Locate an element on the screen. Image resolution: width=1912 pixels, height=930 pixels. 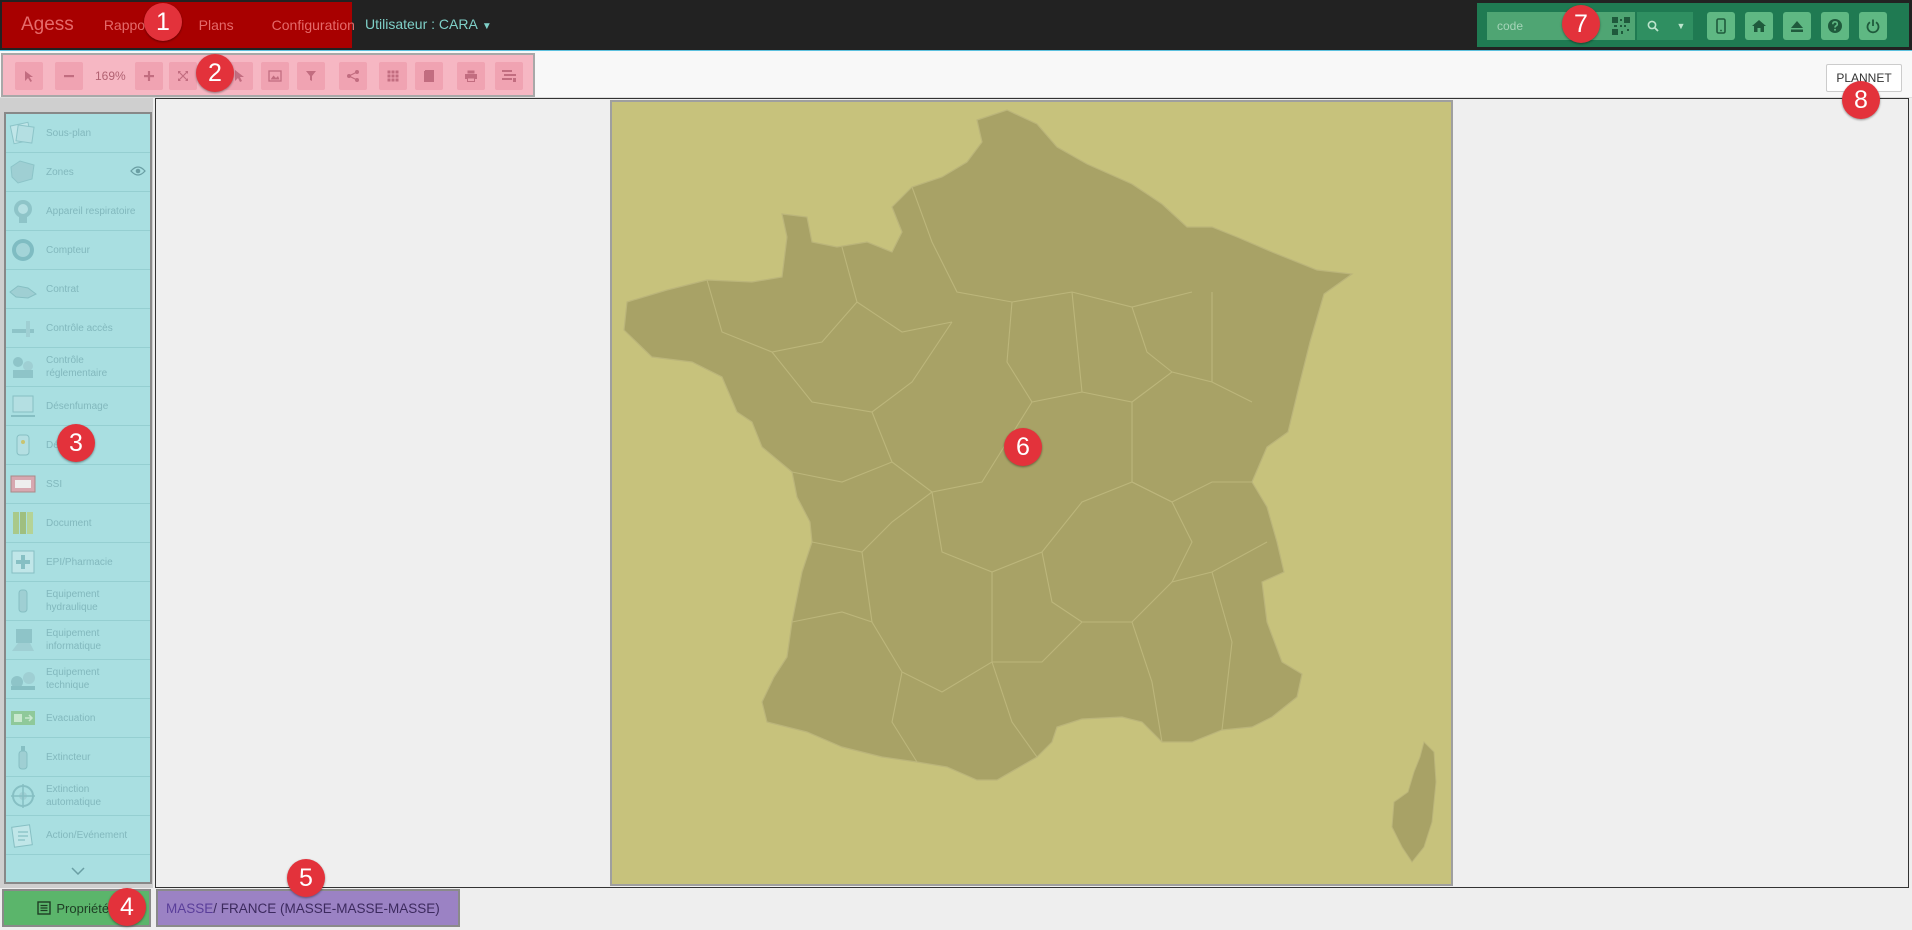
grid-icon is located at coordinates (393, 76).